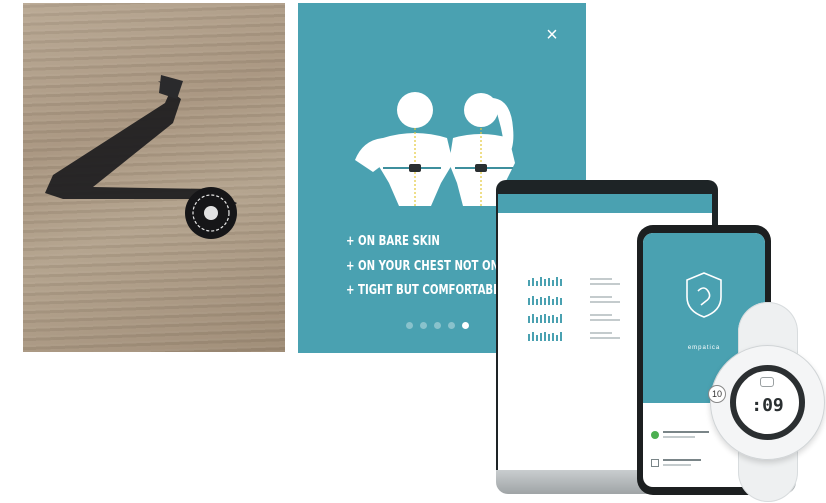 This screenshot has height=503, width=826. What do you see at coordinates (605, 203) in the screenshot?
I see `laptop-app-header` at bounding box center [605, 203].